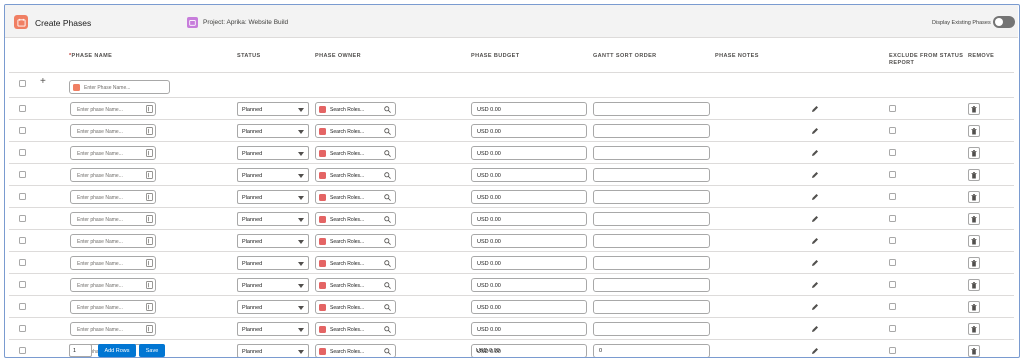 The height and width of the screenshot is (362, 1024). Describe the element at coordinates (1004, 22) in the screenshot. I see `display-existing-toggle` at that location.